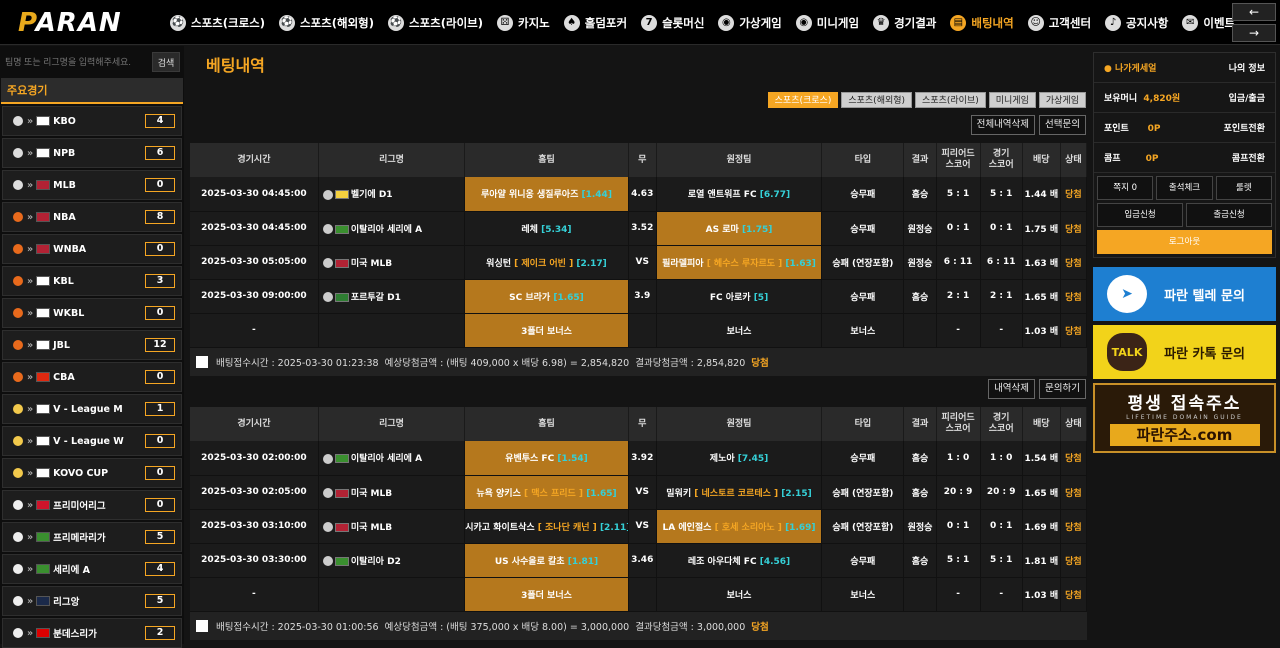 This screenshot has width=1280, height=648. What do you see at coordinates (1229, 215) in the screenshot?
I see `withdraw-request-button: 출금신청` at bounding box center [1229, 215].